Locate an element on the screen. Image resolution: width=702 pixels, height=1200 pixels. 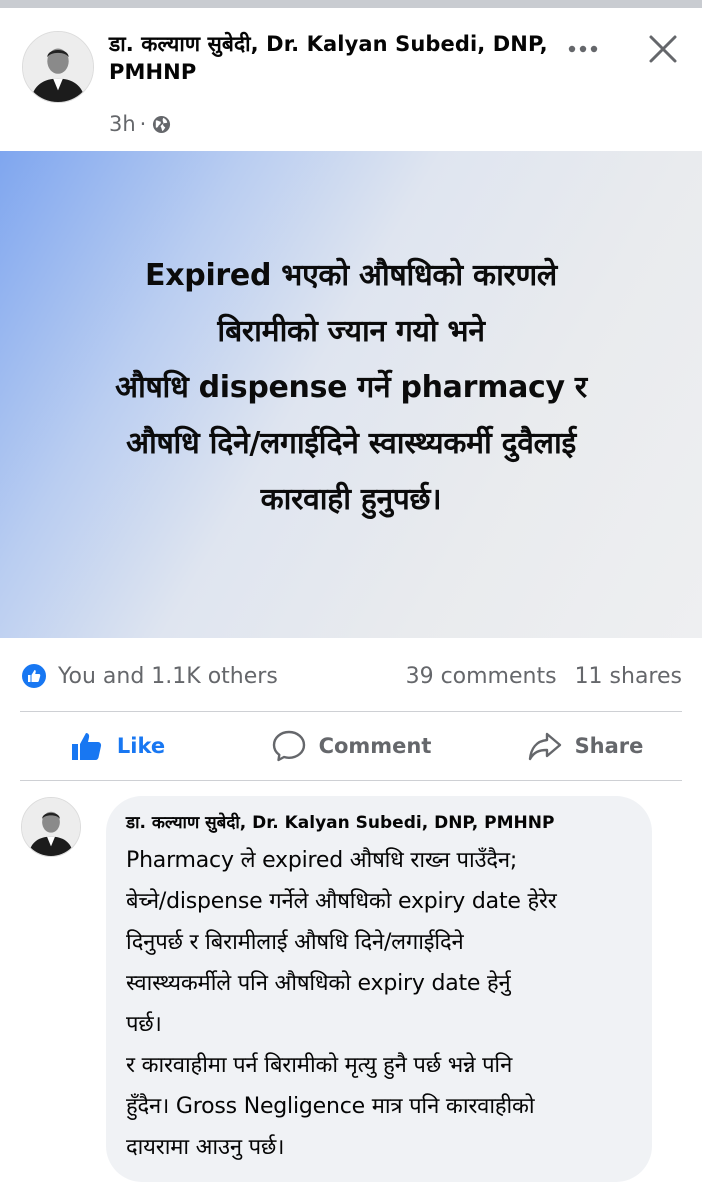
comment-button: Comment is located at coordinates (351, 746).